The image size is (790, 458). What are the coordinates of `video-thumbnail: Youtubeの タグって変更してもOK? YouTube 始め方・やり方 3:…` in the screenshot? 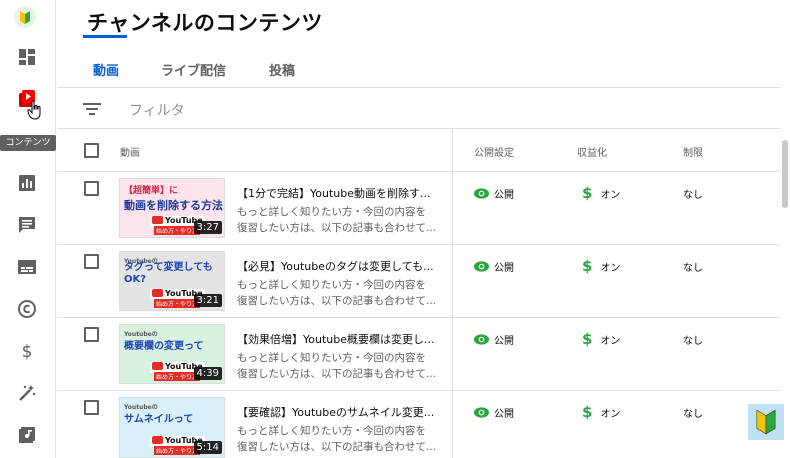 It's located at (172, 281).